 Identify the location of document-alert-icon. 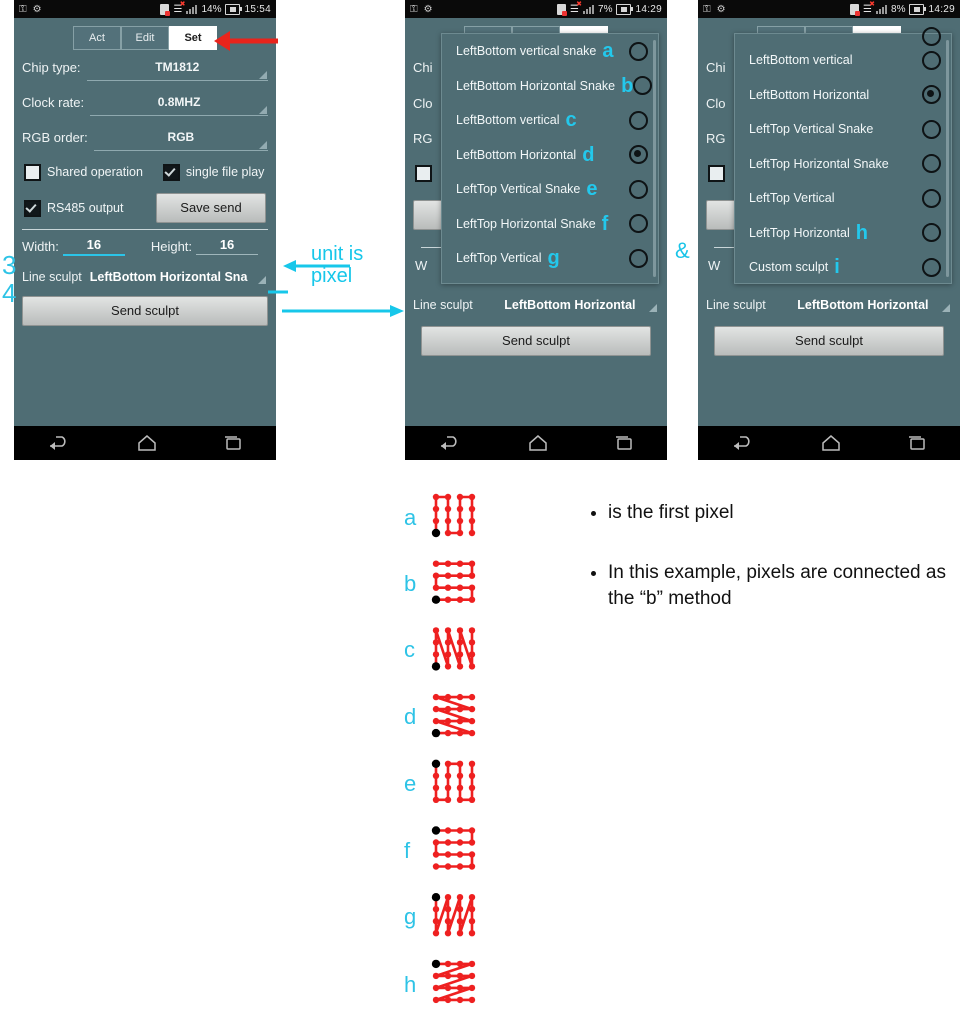
(165, 9).